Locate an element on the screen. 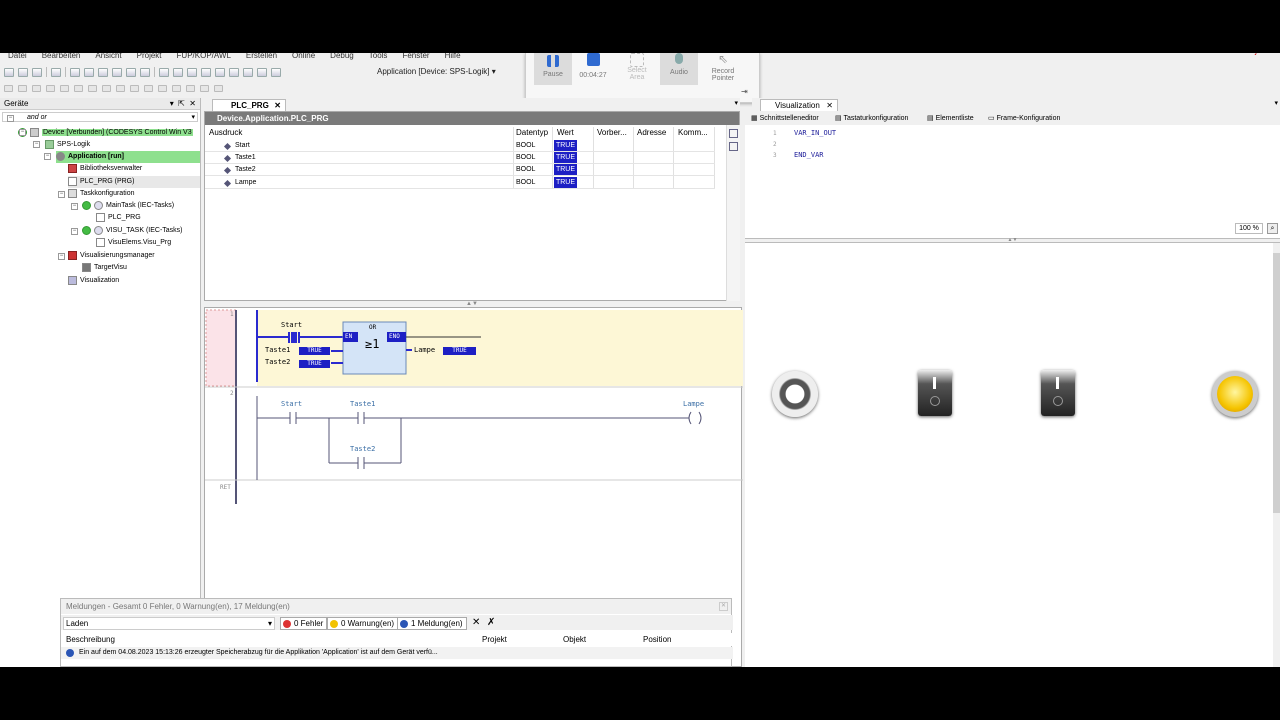 The width and height of the screenshot is (1280, 720). clear-all-icon: ✗ is located at coordinates (491, 622).